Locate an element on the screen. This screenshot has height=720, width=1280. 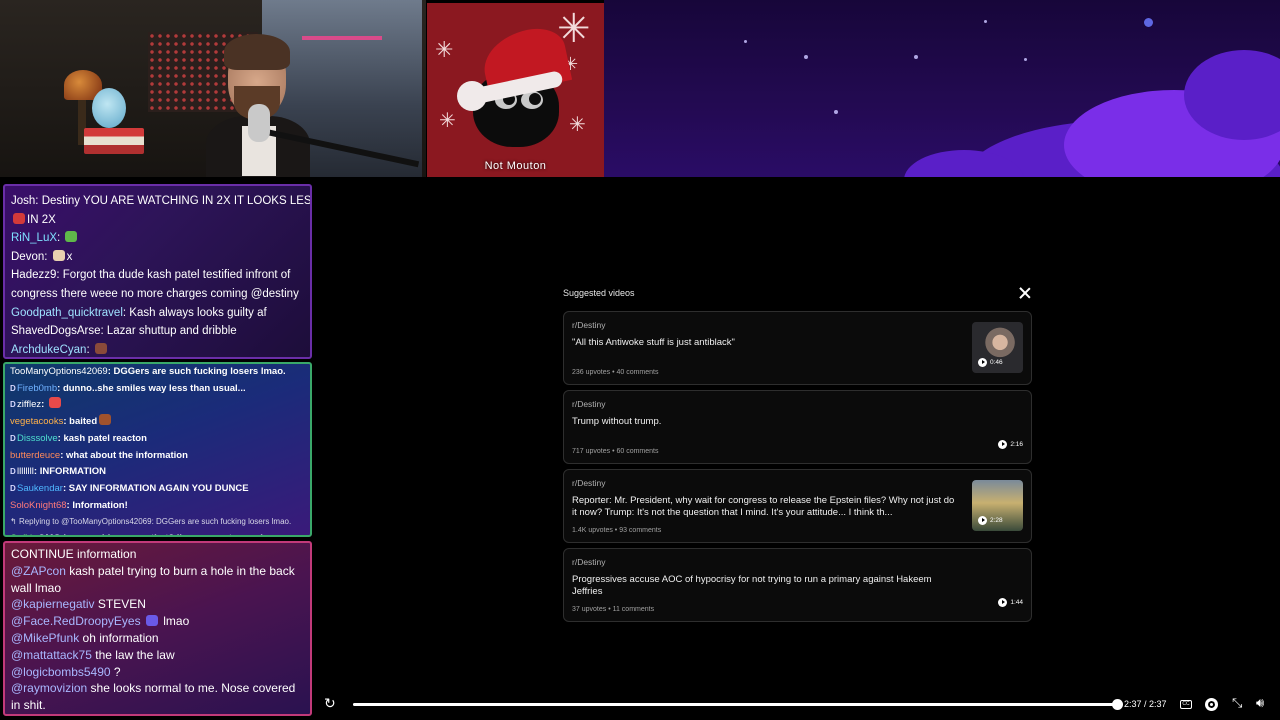
chat-message: CONTINUE information is located at coordinates (157, 554).